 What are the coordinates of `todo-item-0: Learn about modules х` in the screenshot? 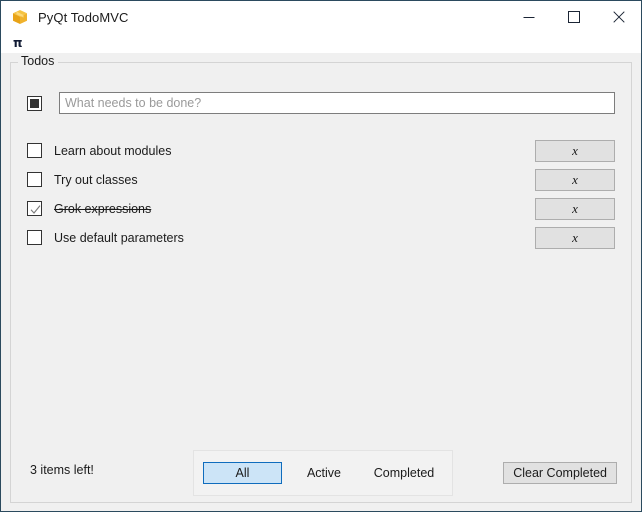 It's located at (321, 150).